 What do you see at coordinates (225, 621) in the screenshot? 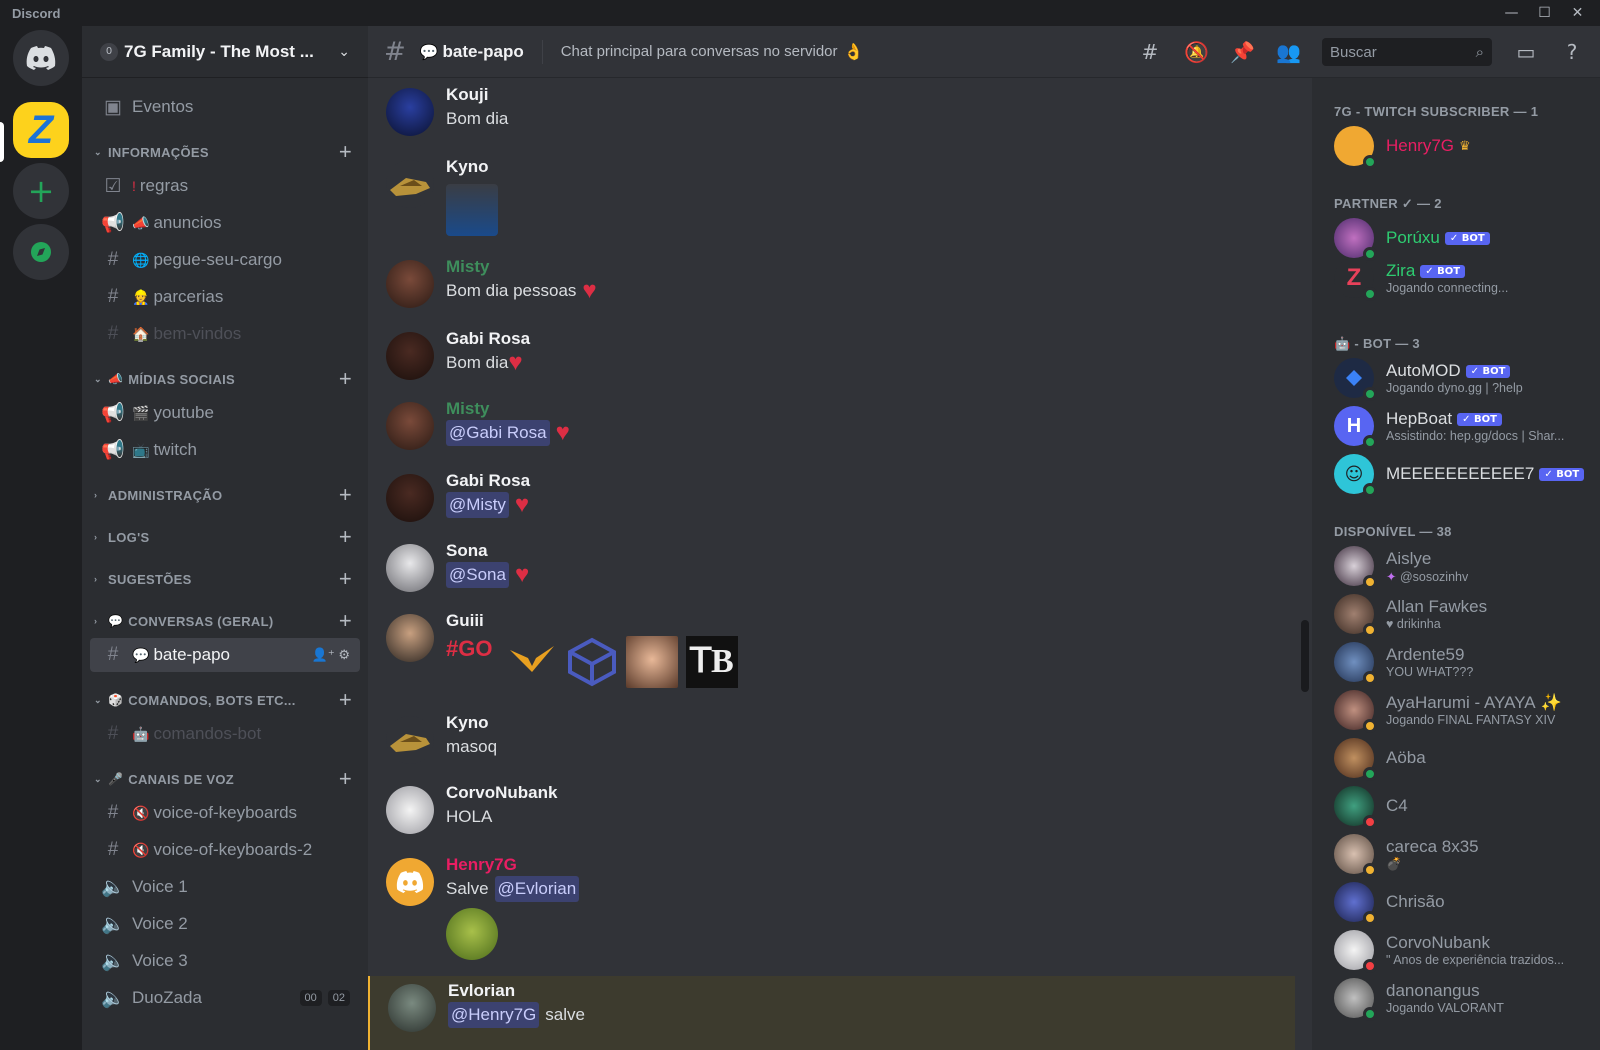
I see `category-conversas: › 💬 CONVERSAS (GERAL) +` at bounding box center [225, 621].